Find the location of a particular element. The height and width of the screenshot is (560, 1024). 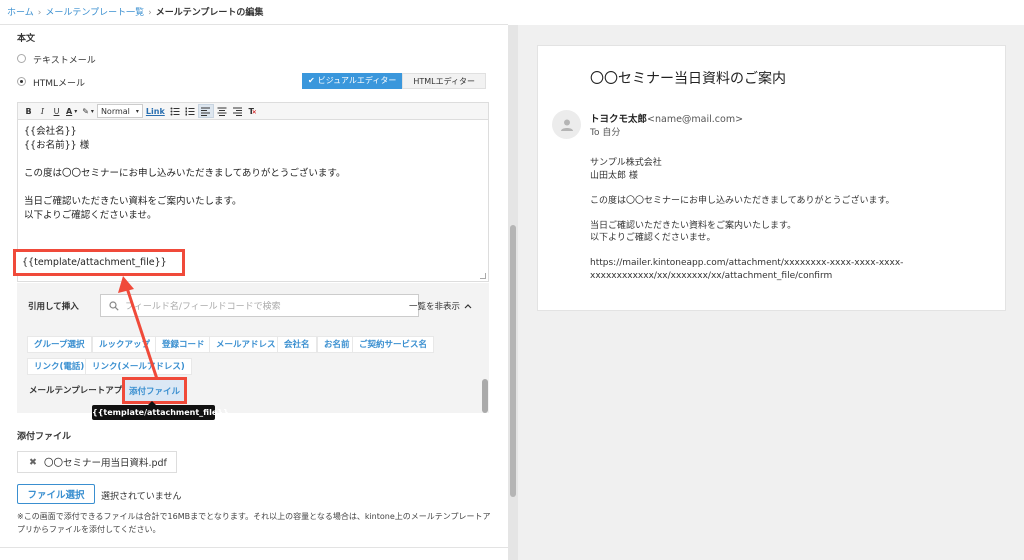

attachment-note-line: プリからファイルを添付してください。 is located at coordinates (89, 529).